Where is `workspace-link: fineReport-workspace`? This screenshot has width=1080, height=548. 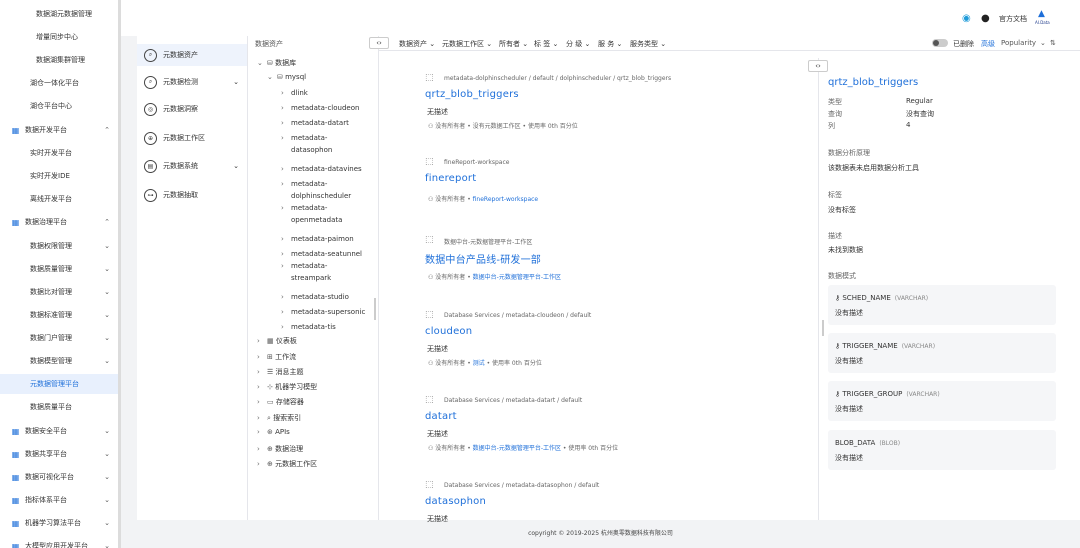 workspace-link: fineReport-workspace is located at coordinates (505, 199).